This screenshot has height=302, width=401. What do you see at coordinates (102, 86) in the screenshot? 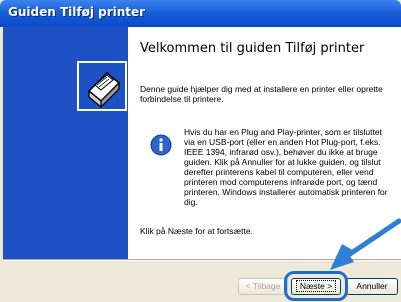
I see `printer-wizard-icon` at bounding box center [102, 86].